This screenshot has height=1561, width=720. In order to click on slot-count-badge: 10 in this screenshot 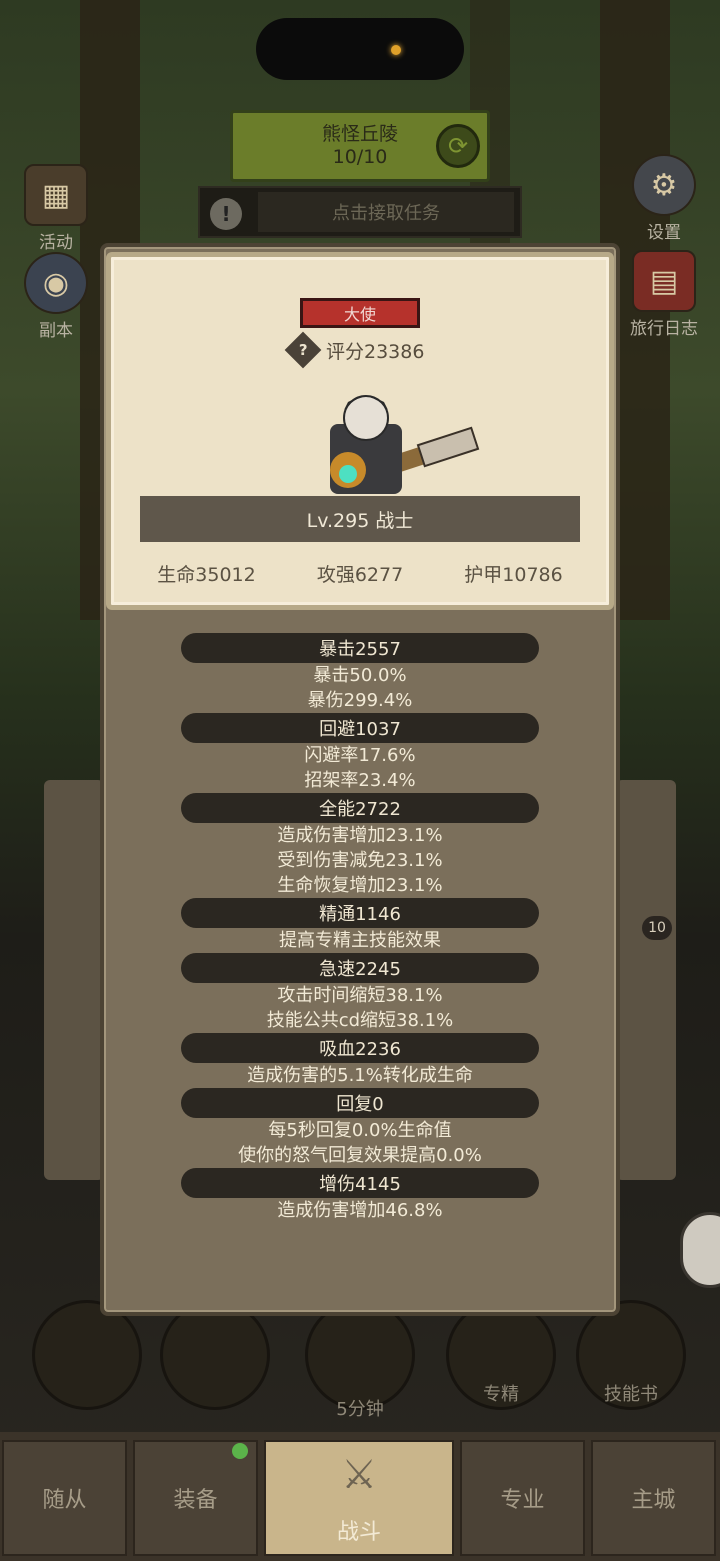, I will do `click(657, 928)`.